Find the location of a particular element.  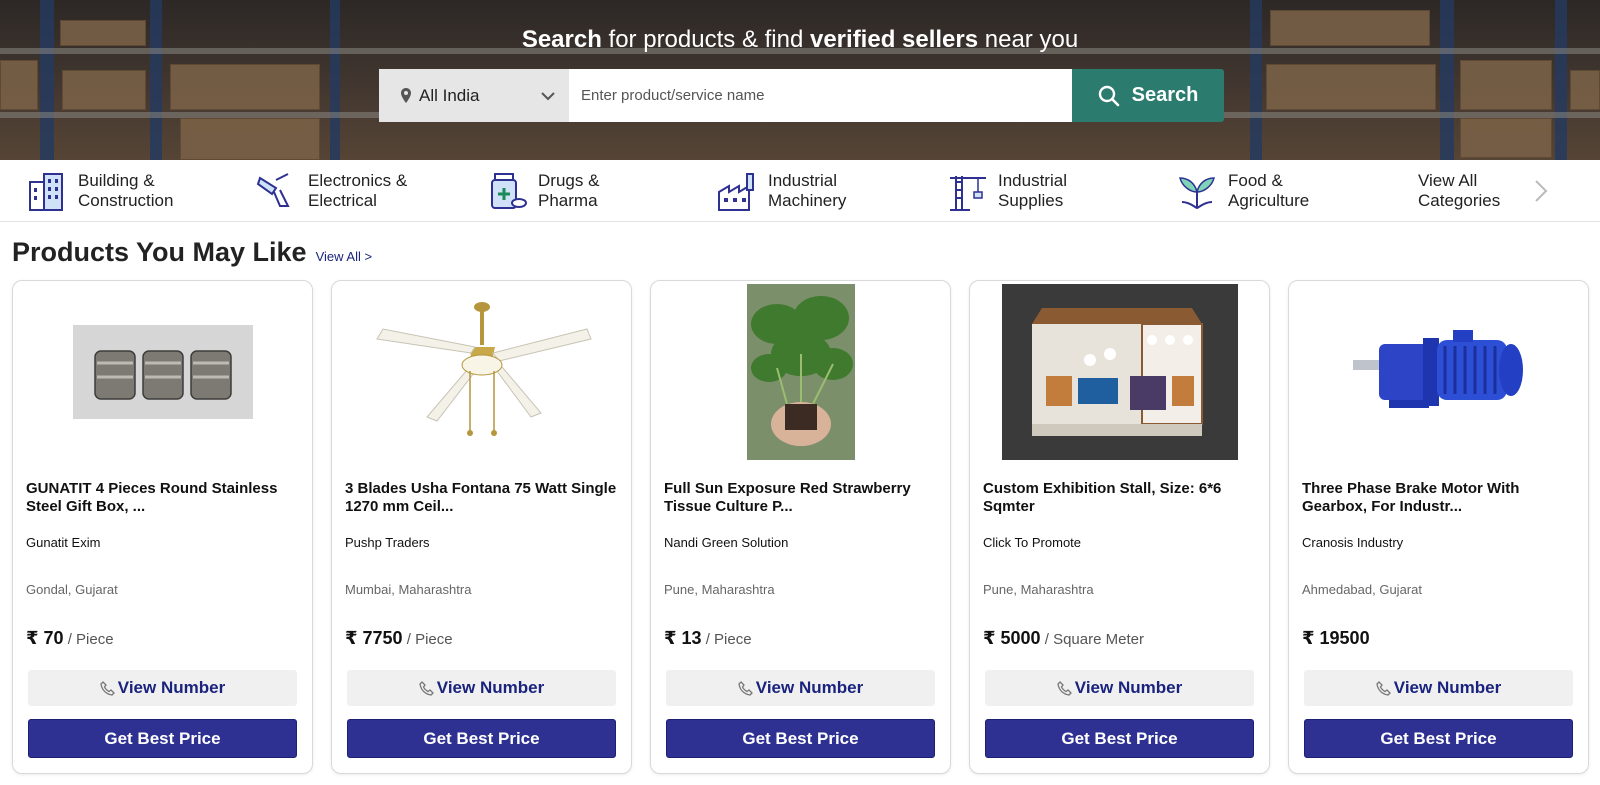

search-bar: All India Search is located at coordinates (801, 95).